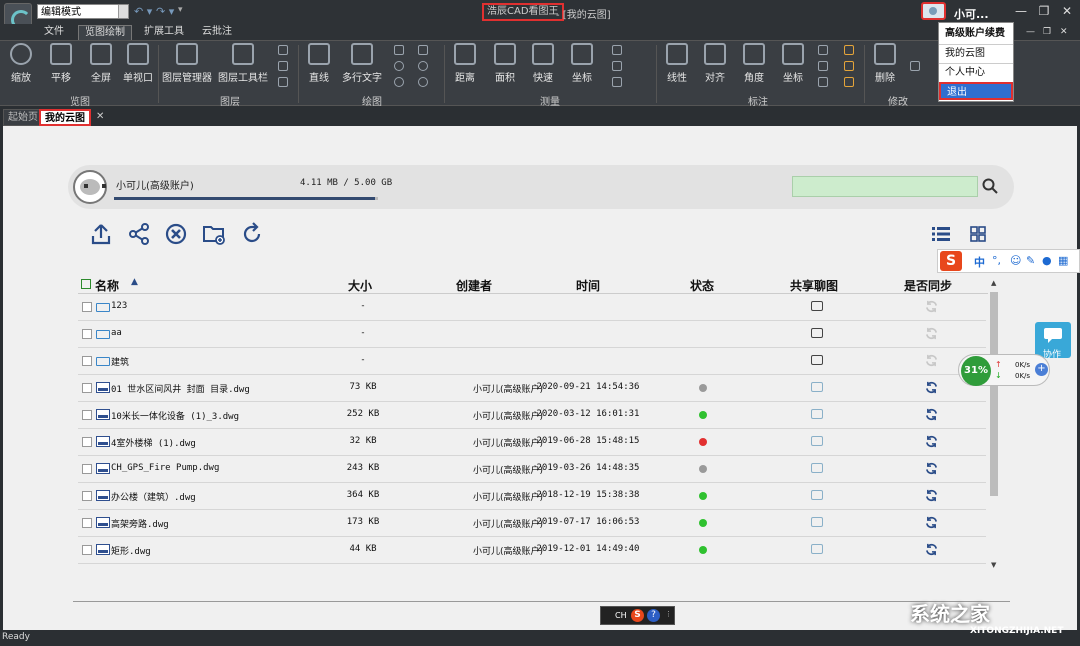  I want to click on file-name: 办公楼（建筑）.dwg, so click(153, 496).